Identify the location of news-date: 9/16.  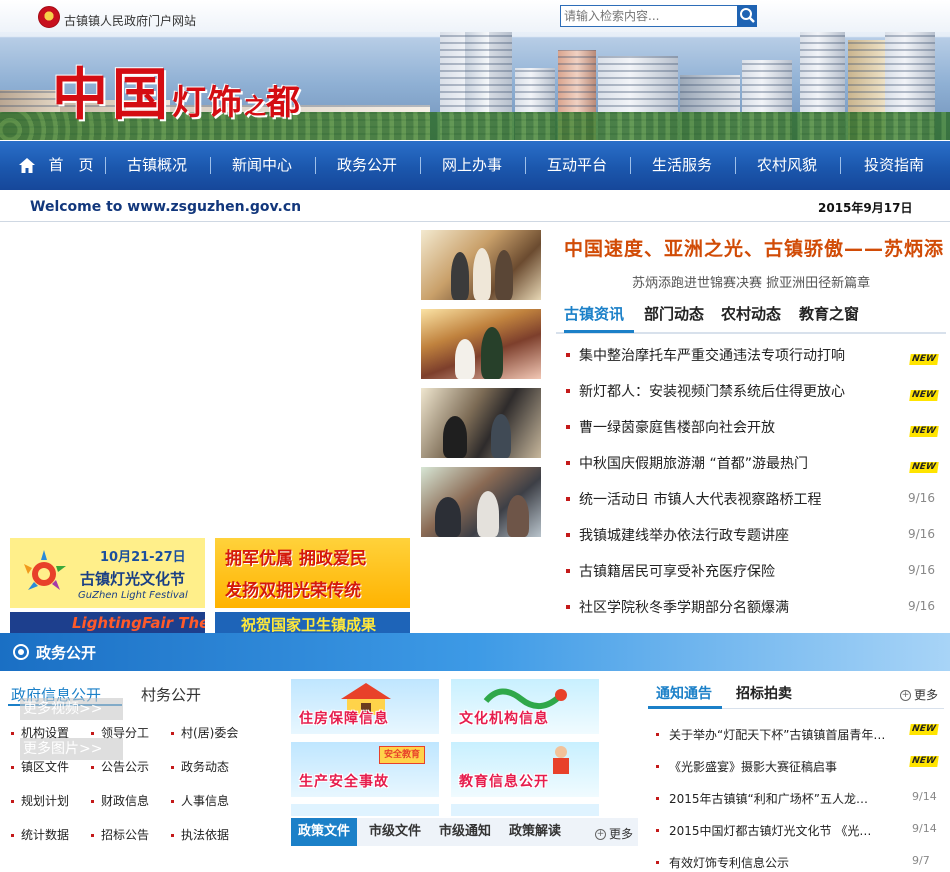
(921, 498).